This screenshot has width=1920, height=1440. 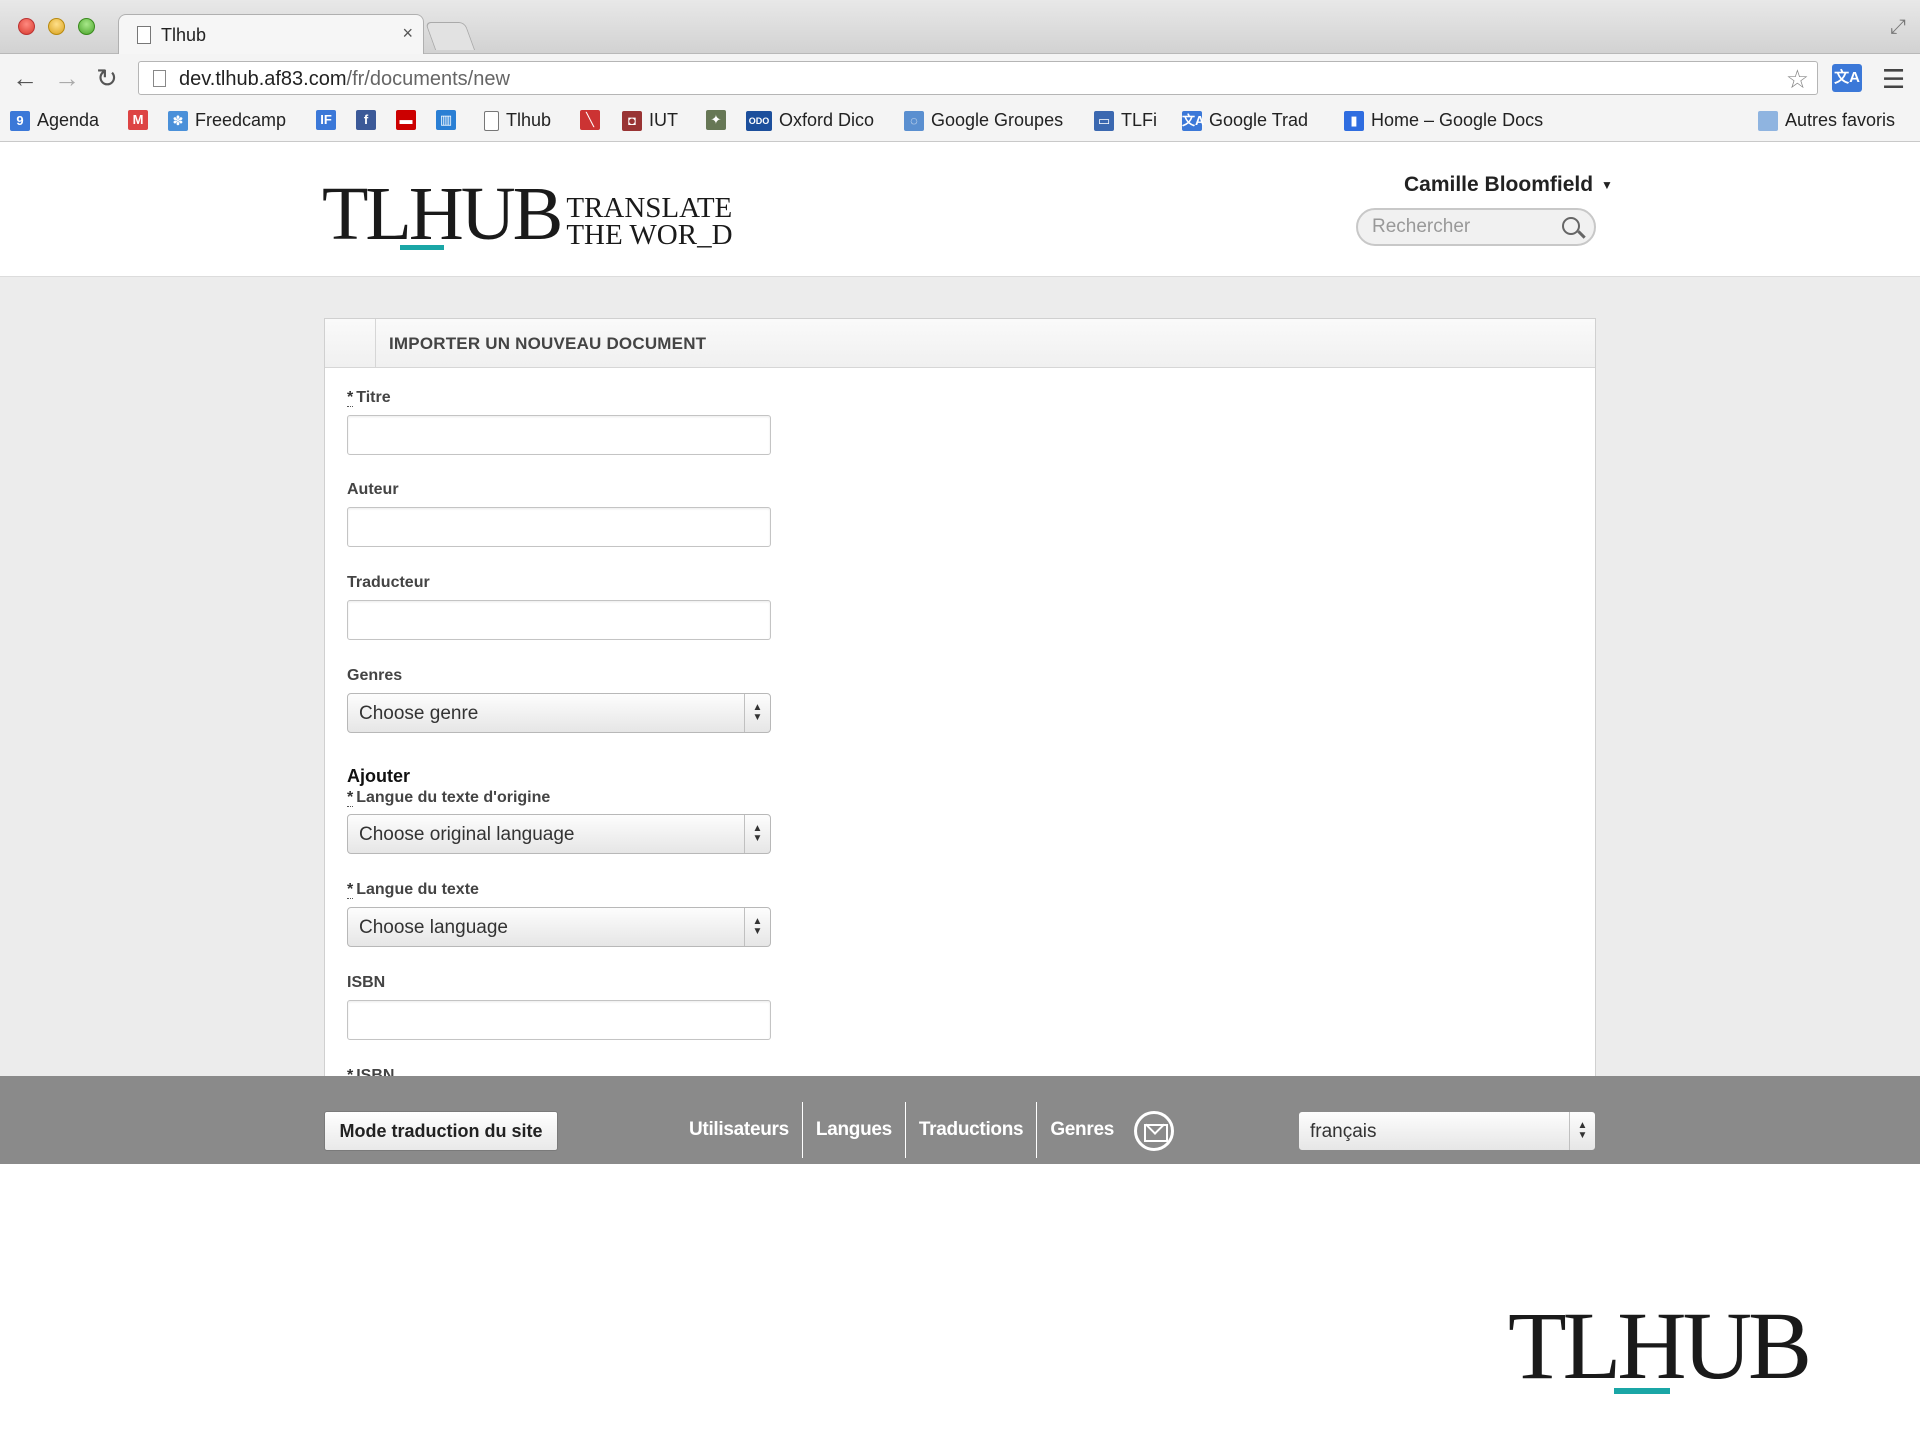 I want to click on new-tab-button, so click(x=450, y=36).